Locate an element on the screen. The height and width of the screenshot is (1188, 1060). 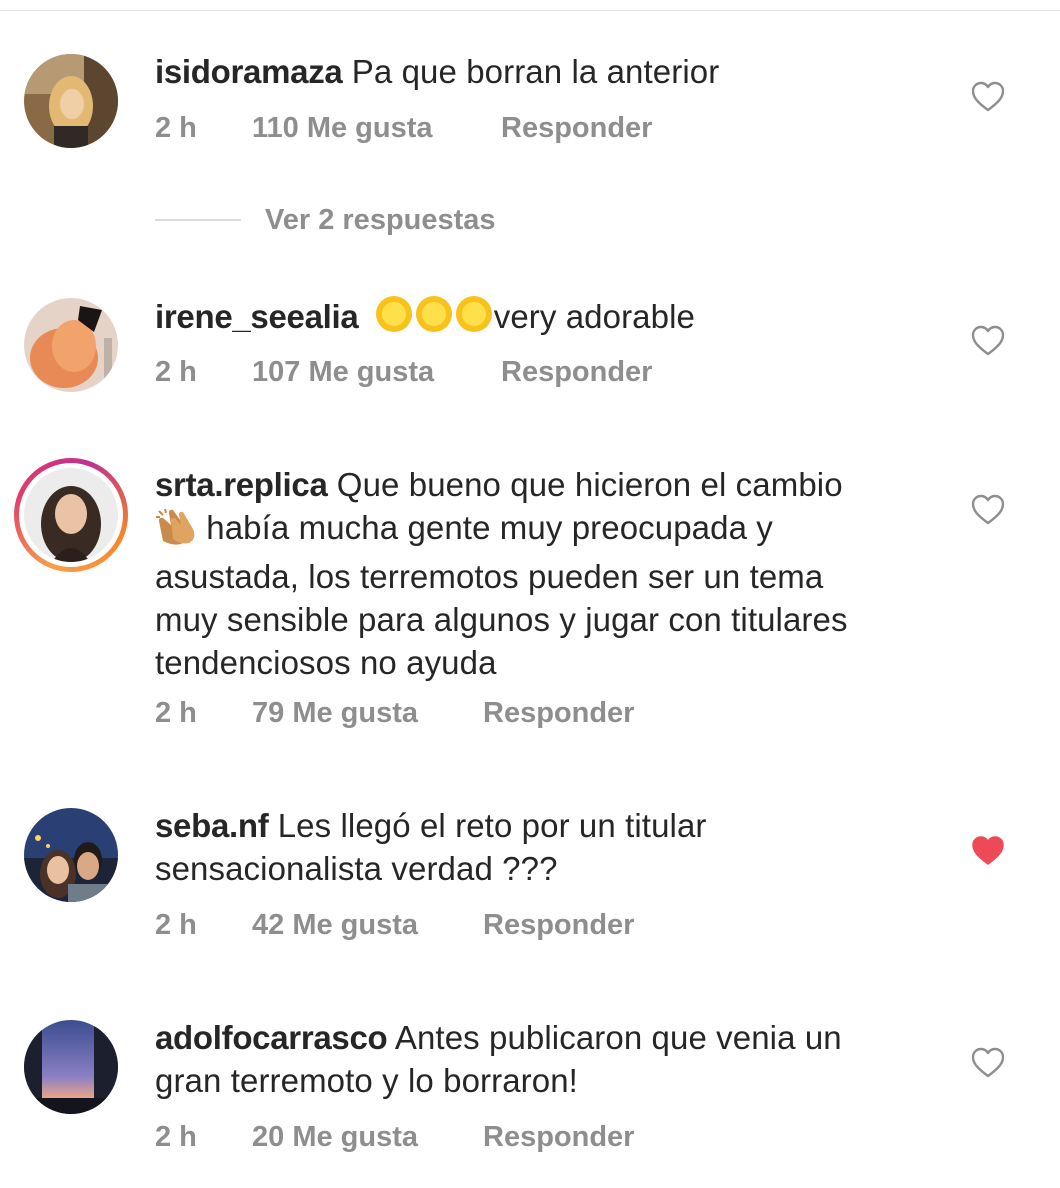
comment-likes: 107 Me gusta is located at coordinates (376, 372).